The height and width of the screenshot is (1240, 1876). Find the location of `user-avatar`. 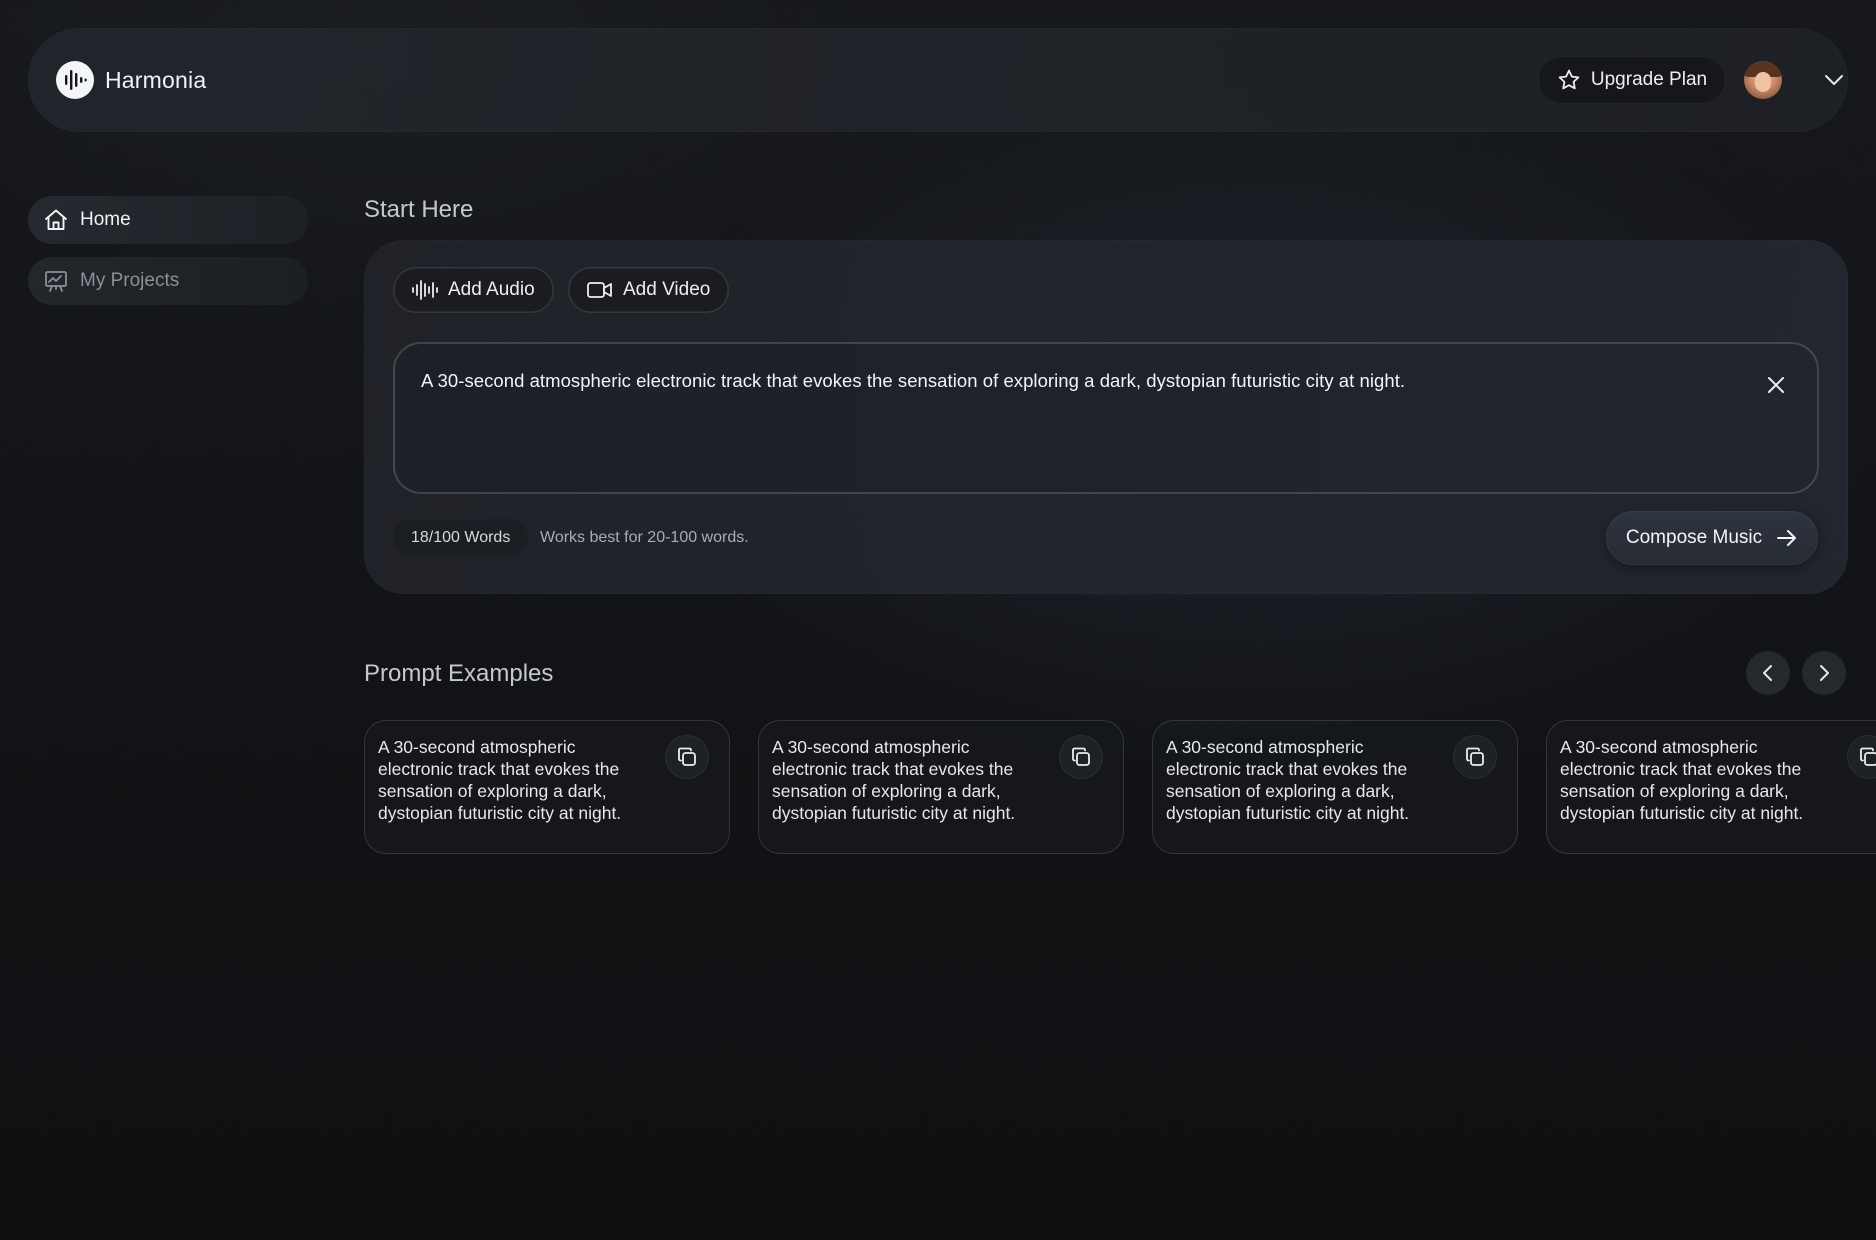

user-avatar is located at coordinates (1763, 80).